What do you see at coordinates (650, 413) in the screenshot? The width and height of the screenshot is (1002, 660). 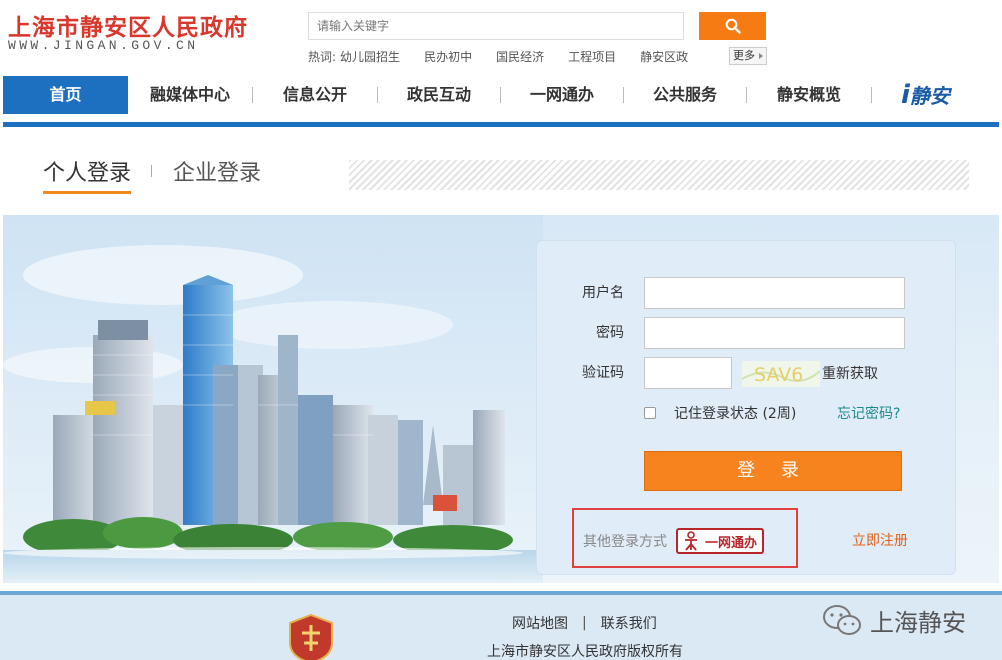 I see `remember-login-checkbox` at bounding box center [650, 413].